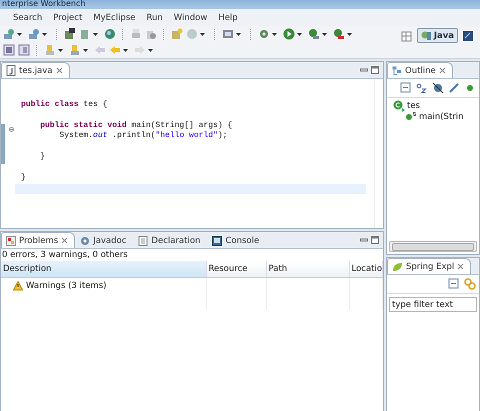 Image resolution: width=480 pixels, height=411 pixels. I want to click on panel-tab: Outline, so click(420, 70).